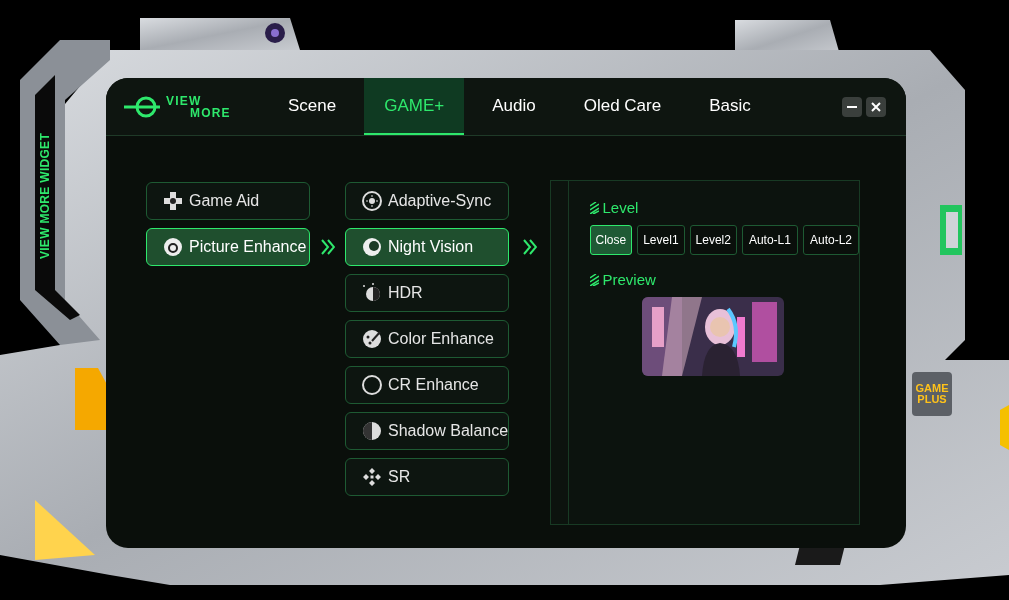 This screenshot has height=600, width=1009. I want to click on minimize-icon, so click(852, 106).